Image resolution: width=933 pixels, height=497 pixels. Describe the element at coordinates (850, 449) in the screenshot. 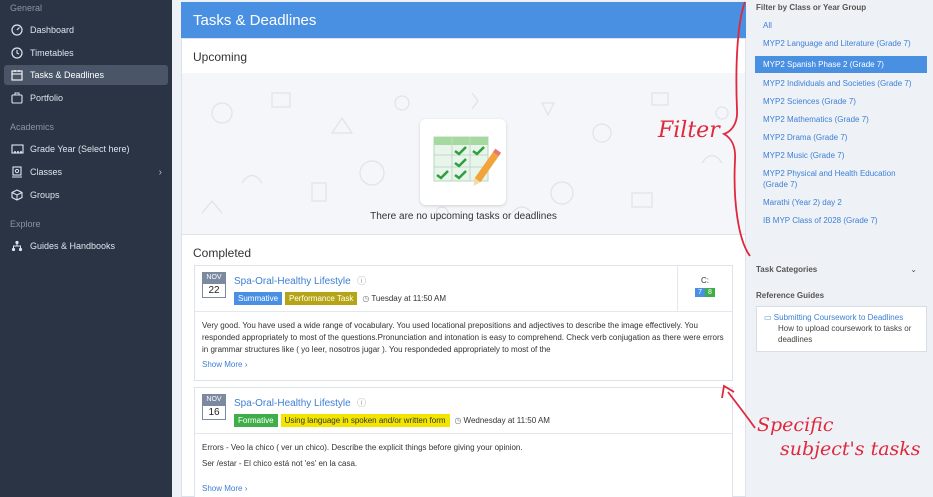

I see `subject-tasks-annotation: subject's tasks` at that location.